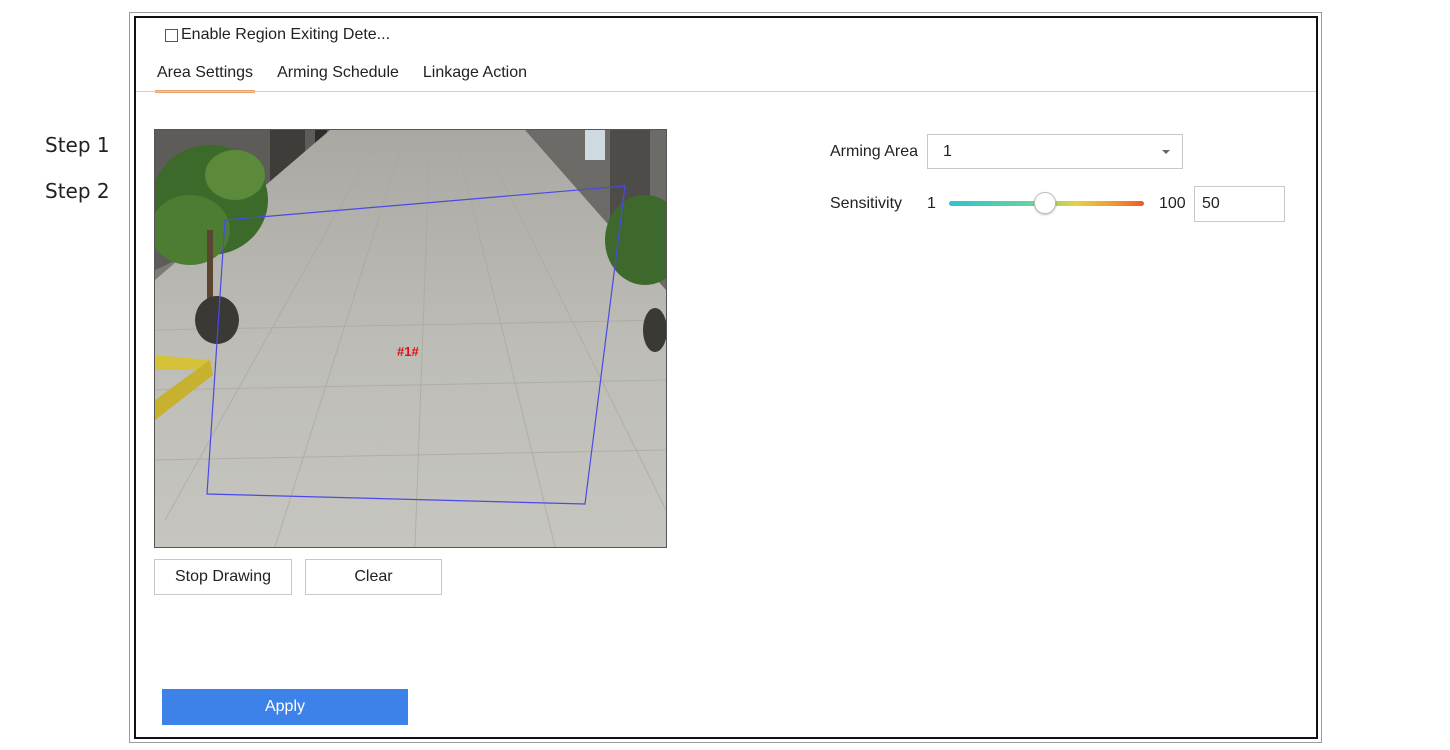  Describe the element at coordinates (223, 577) in the screenshot. I see `stop-drawing-button: Stop Drawing` at that location.